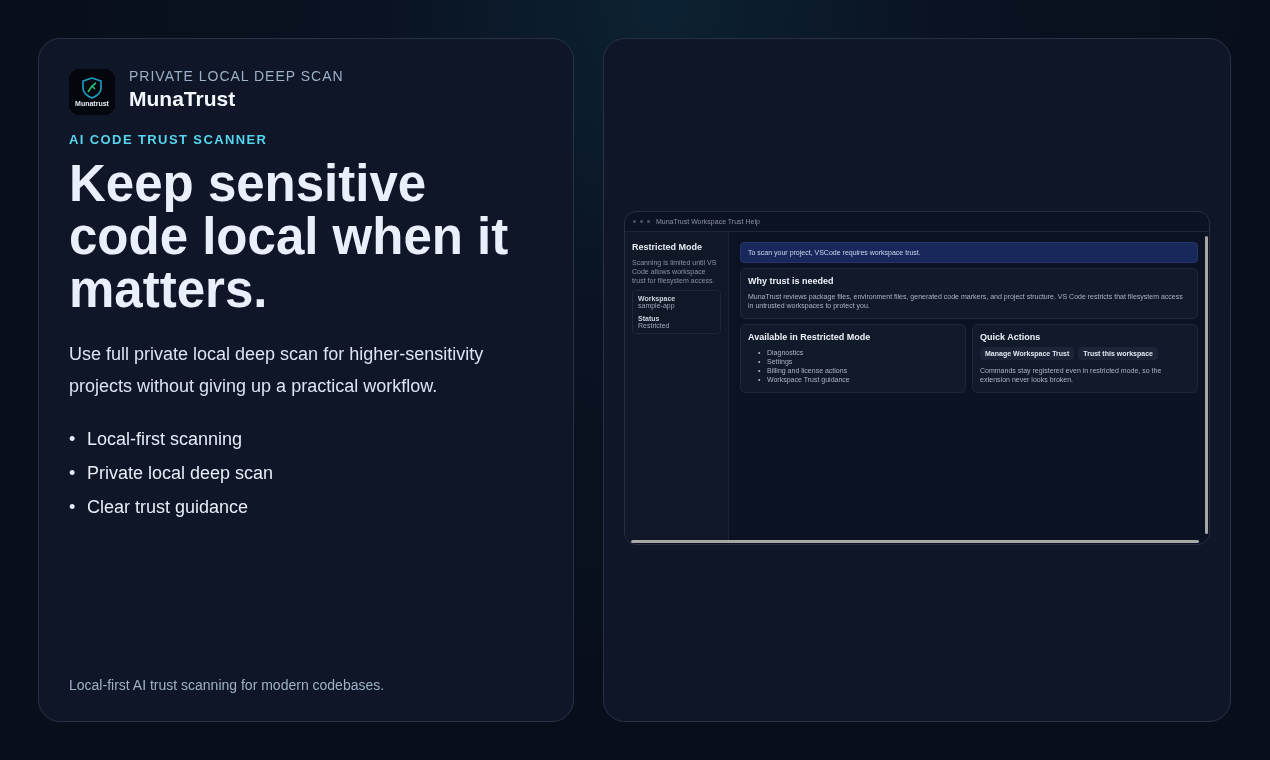 This screenshot has width=1270, height=760. What do you see at coordinates (289, 236) in the screenshot?
I see `headline: Keep sensitive code local when it matters.` at bounding box center [289, 236].